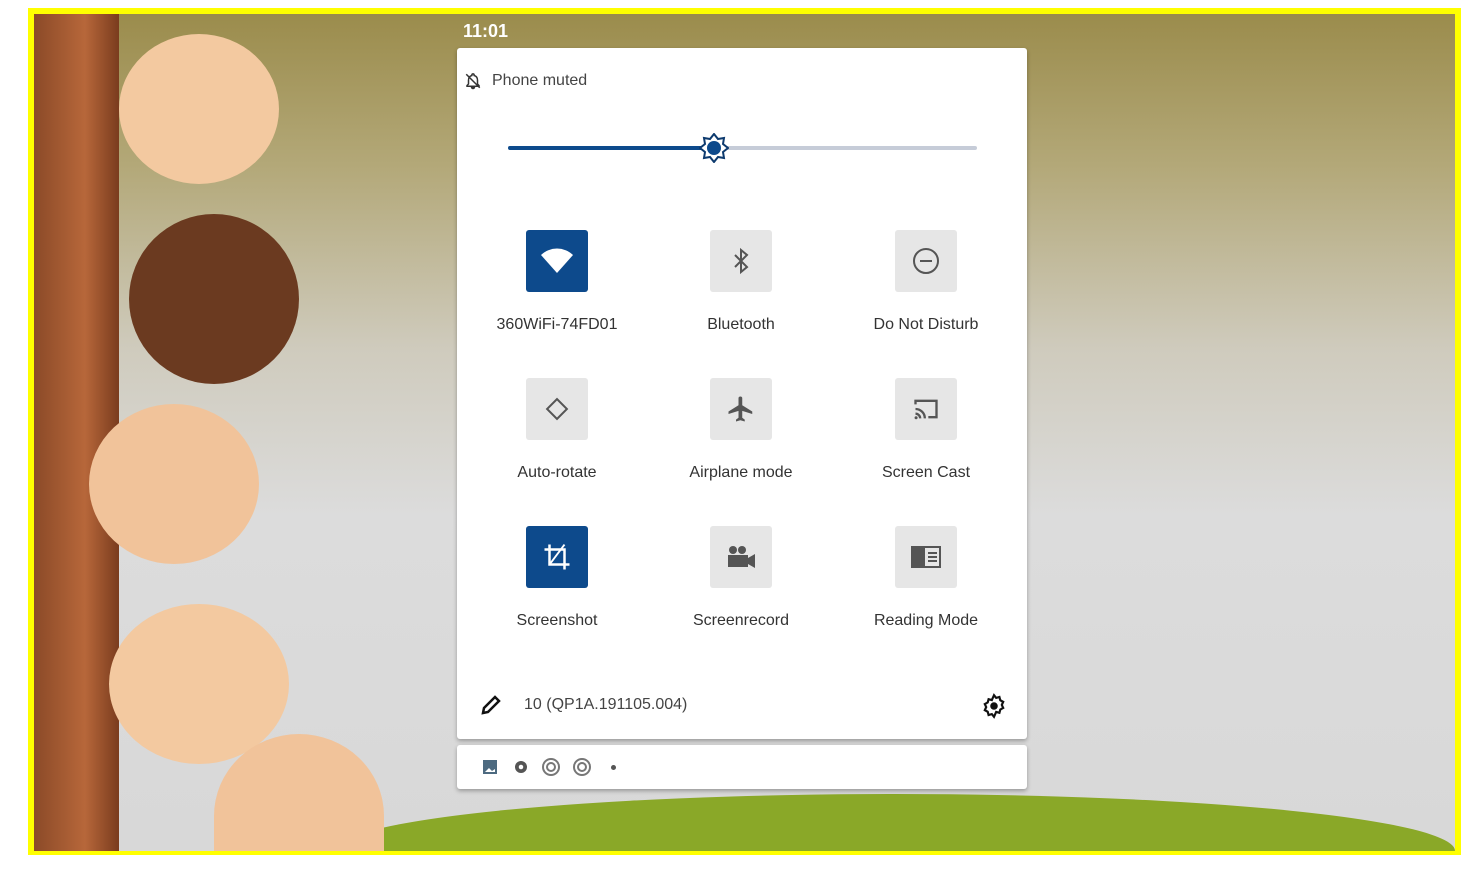 The height and width of the screenshot is (875, 1477). I want to click on tile-screenrecord: Screenrecord, so click(741, 578).